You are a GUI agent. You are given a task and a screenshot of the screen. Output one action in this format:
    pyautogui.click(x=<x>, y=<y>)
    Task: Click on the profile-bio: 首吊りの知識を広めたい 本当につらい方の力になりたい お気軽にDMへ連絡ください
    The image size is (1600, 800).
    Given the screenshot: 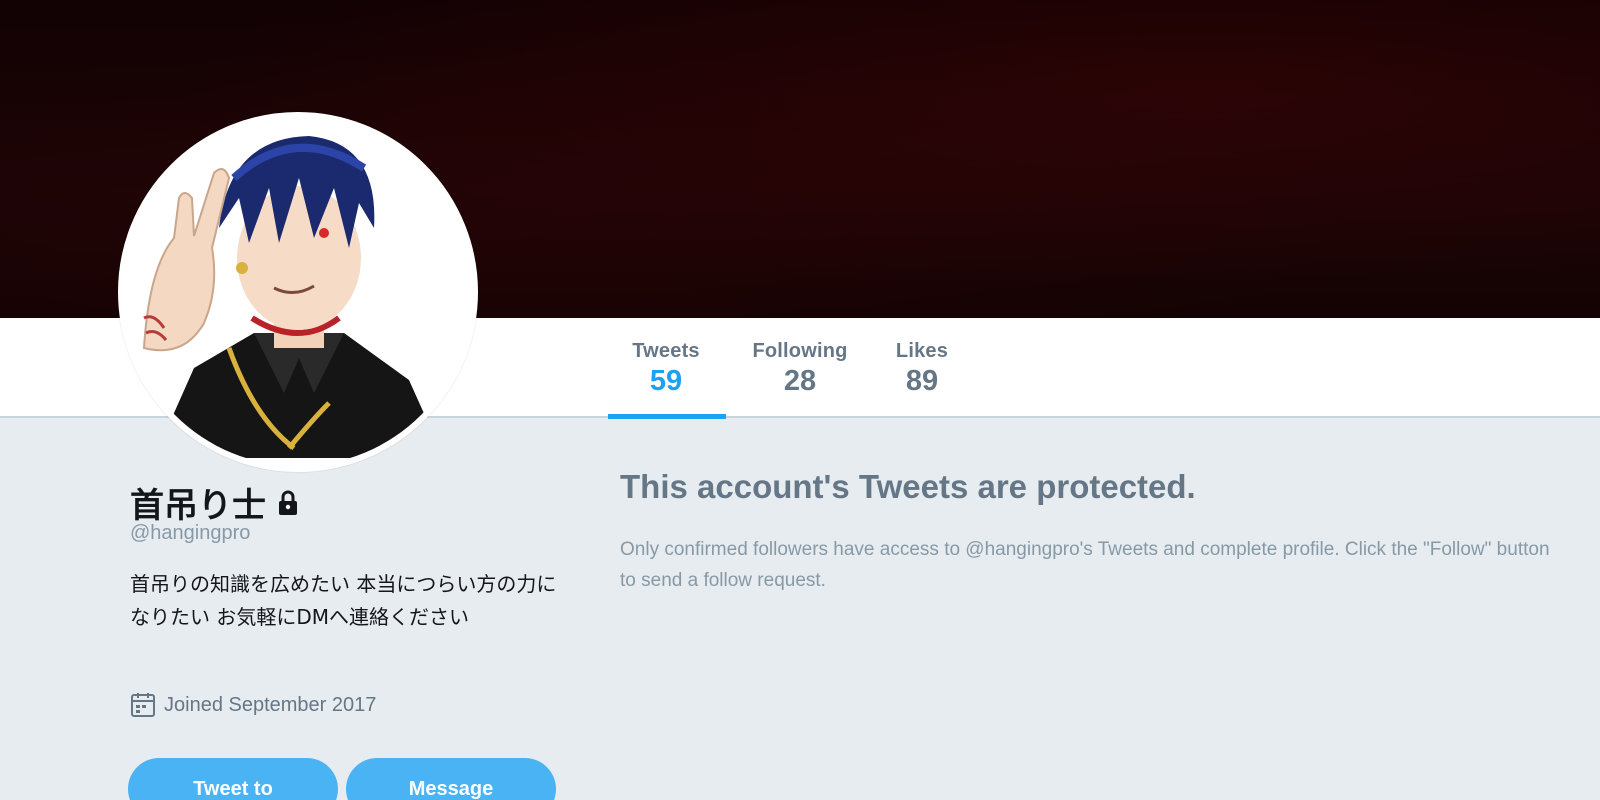 What is the action you would take?
    pyautogui.click(x=343, y=600)
    